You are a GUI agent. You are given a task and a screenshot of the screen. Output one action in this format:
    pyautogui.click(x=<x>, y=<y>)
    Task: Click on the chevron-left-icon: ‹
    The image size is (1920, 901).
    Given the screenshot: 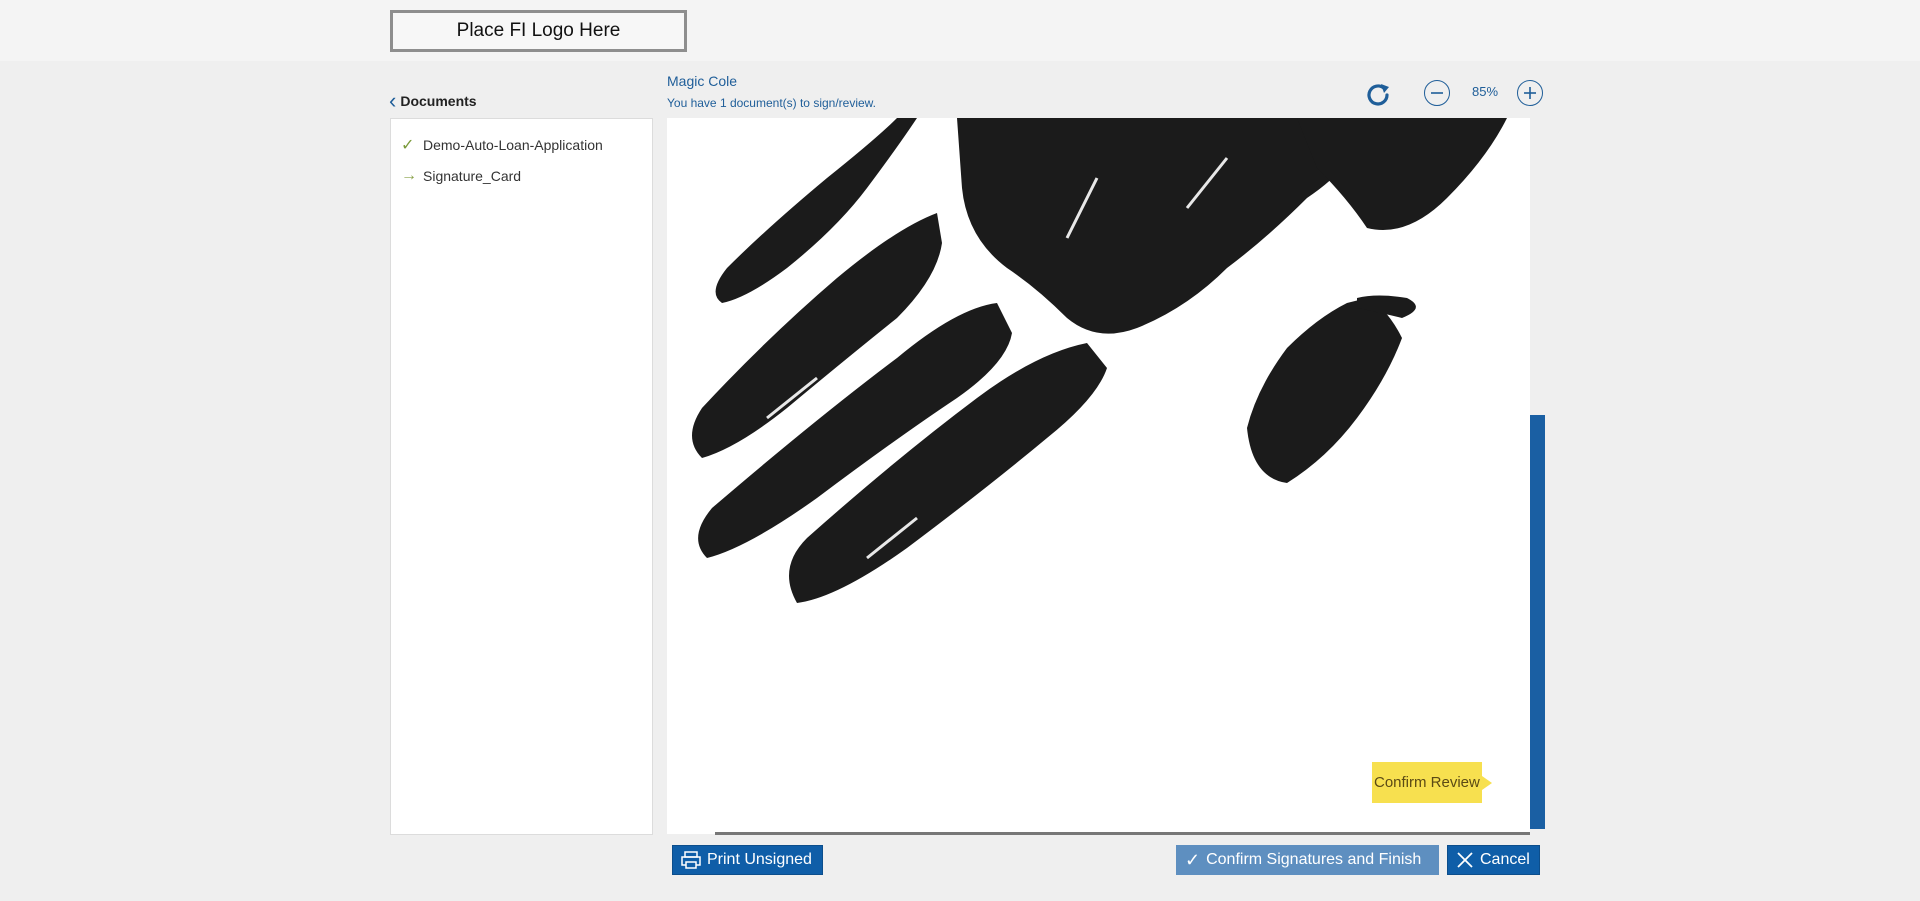 What is the action you would take?
    pyautogui.click(x=393, y=100)
    